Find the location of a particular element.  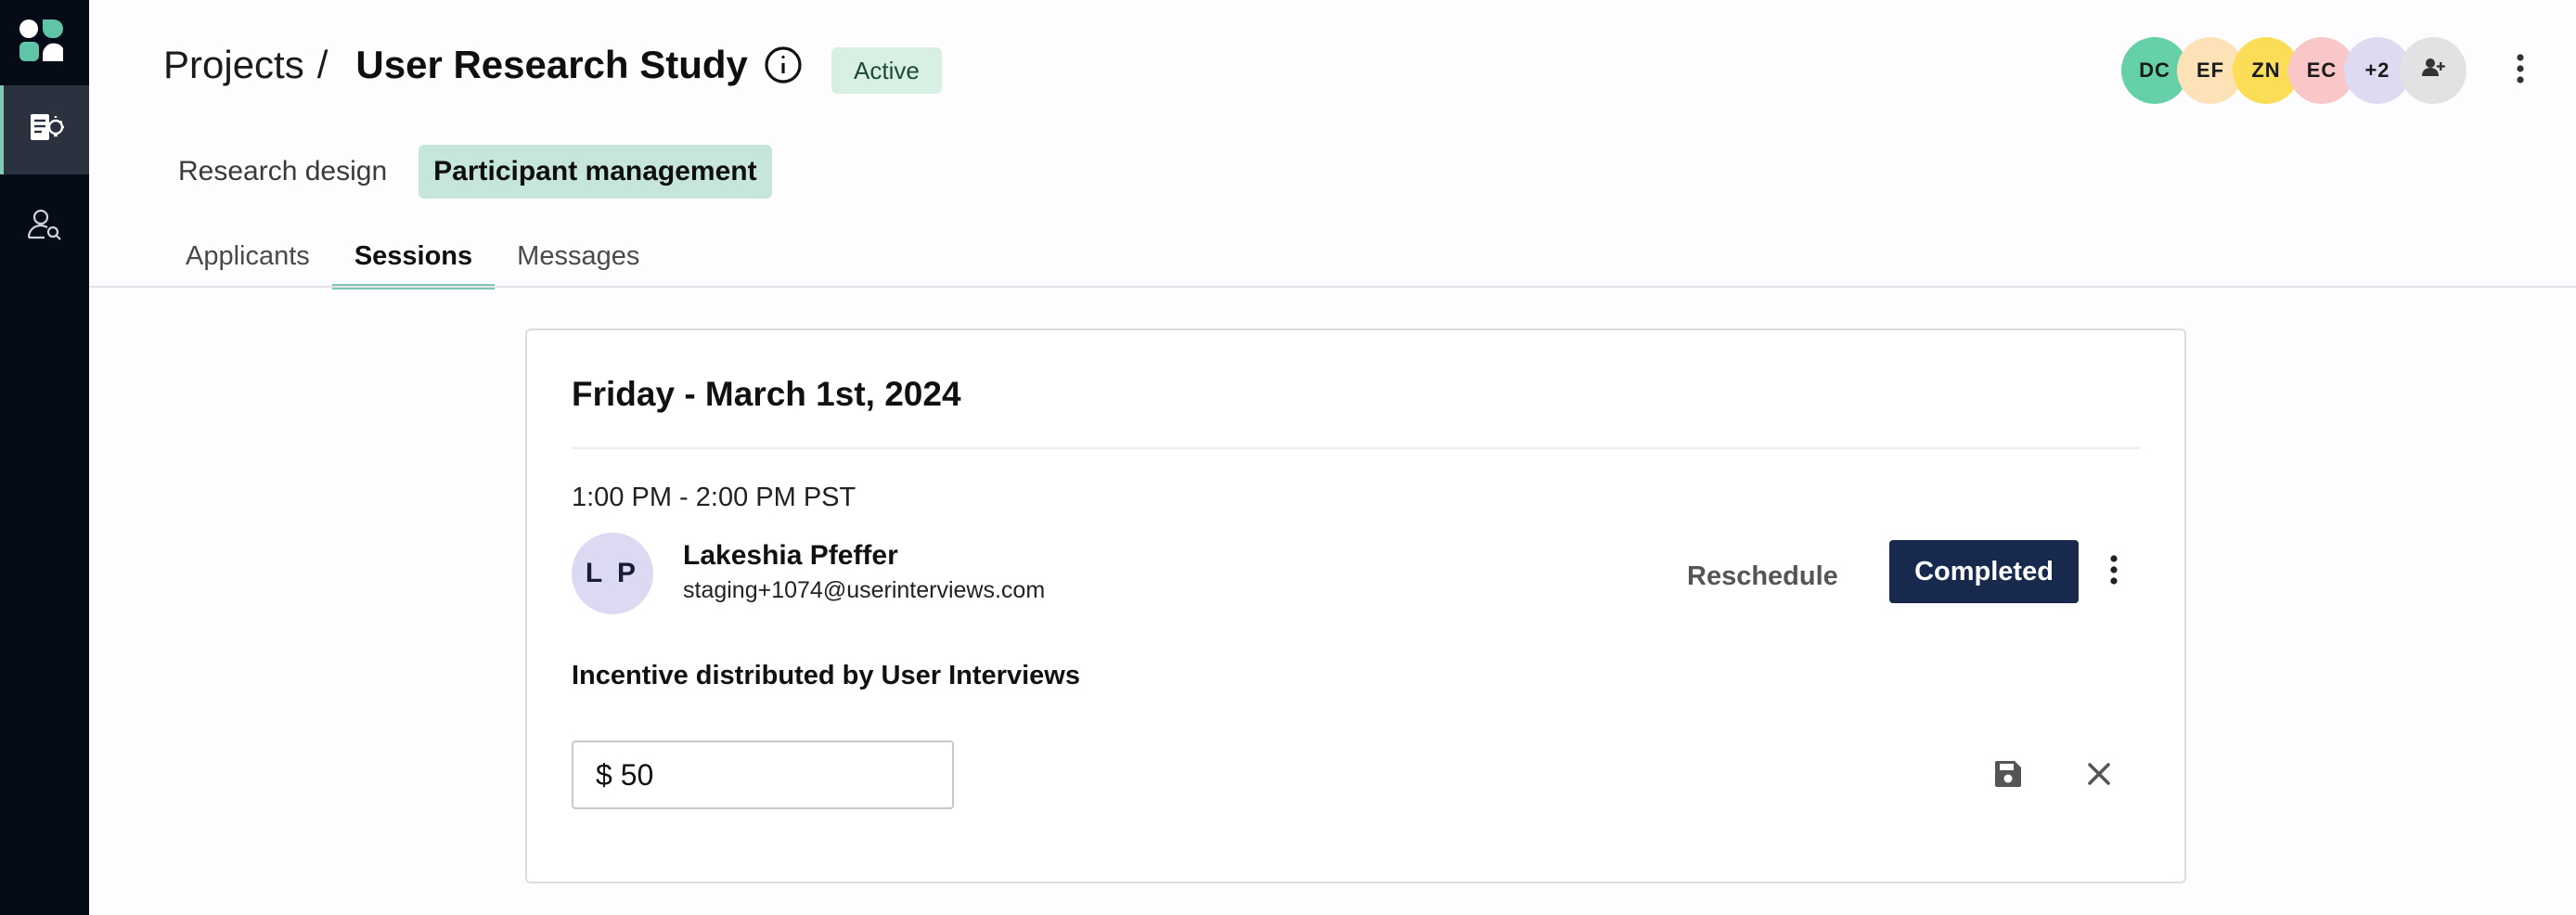

nav-item-participants is located at coordinates (44, 226).